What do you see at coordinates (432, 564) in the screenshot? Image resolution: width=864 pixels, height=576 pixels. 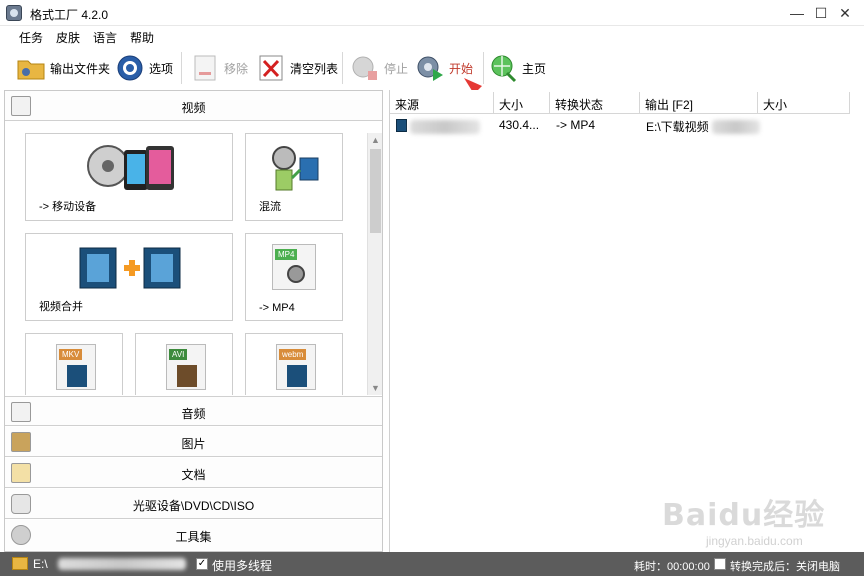 I see `status-bar: E:\ ✓ 使用多线程 耗时：00:00:00 转换完成后：关闭电脑` at bounding box center [432, 564].